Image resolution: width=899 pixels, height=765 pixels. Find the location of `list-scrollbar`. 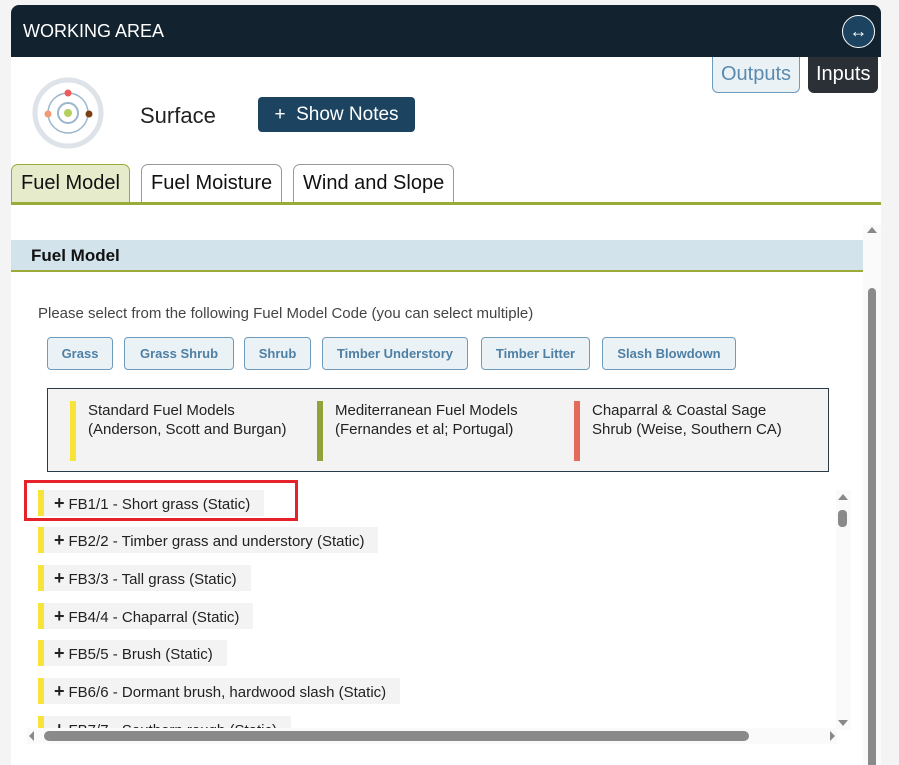

list-scrollbar is located at coordinates (843, 610).